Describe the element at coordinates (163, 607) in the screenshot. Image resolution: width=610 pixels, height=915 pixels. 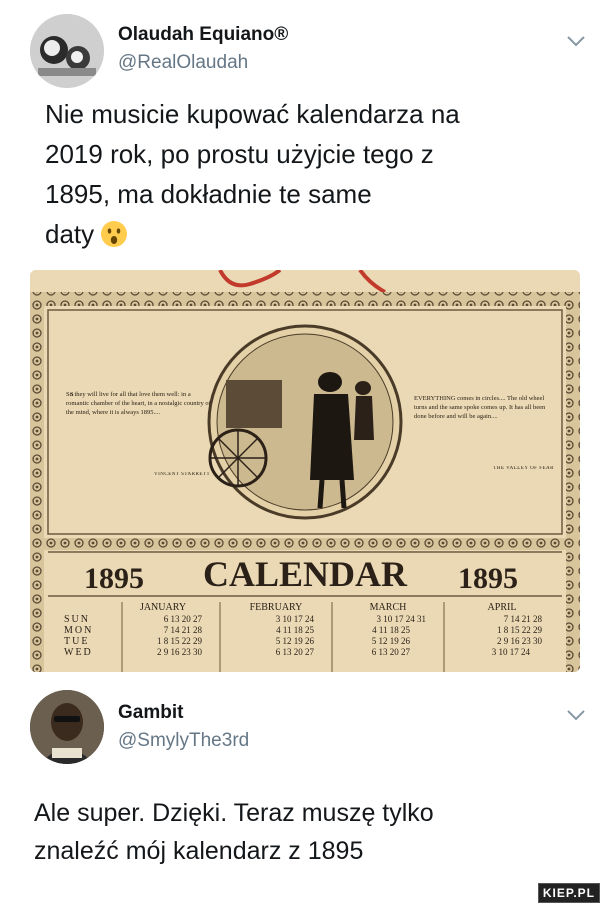
I see `month-name: JANUARY` at that location.